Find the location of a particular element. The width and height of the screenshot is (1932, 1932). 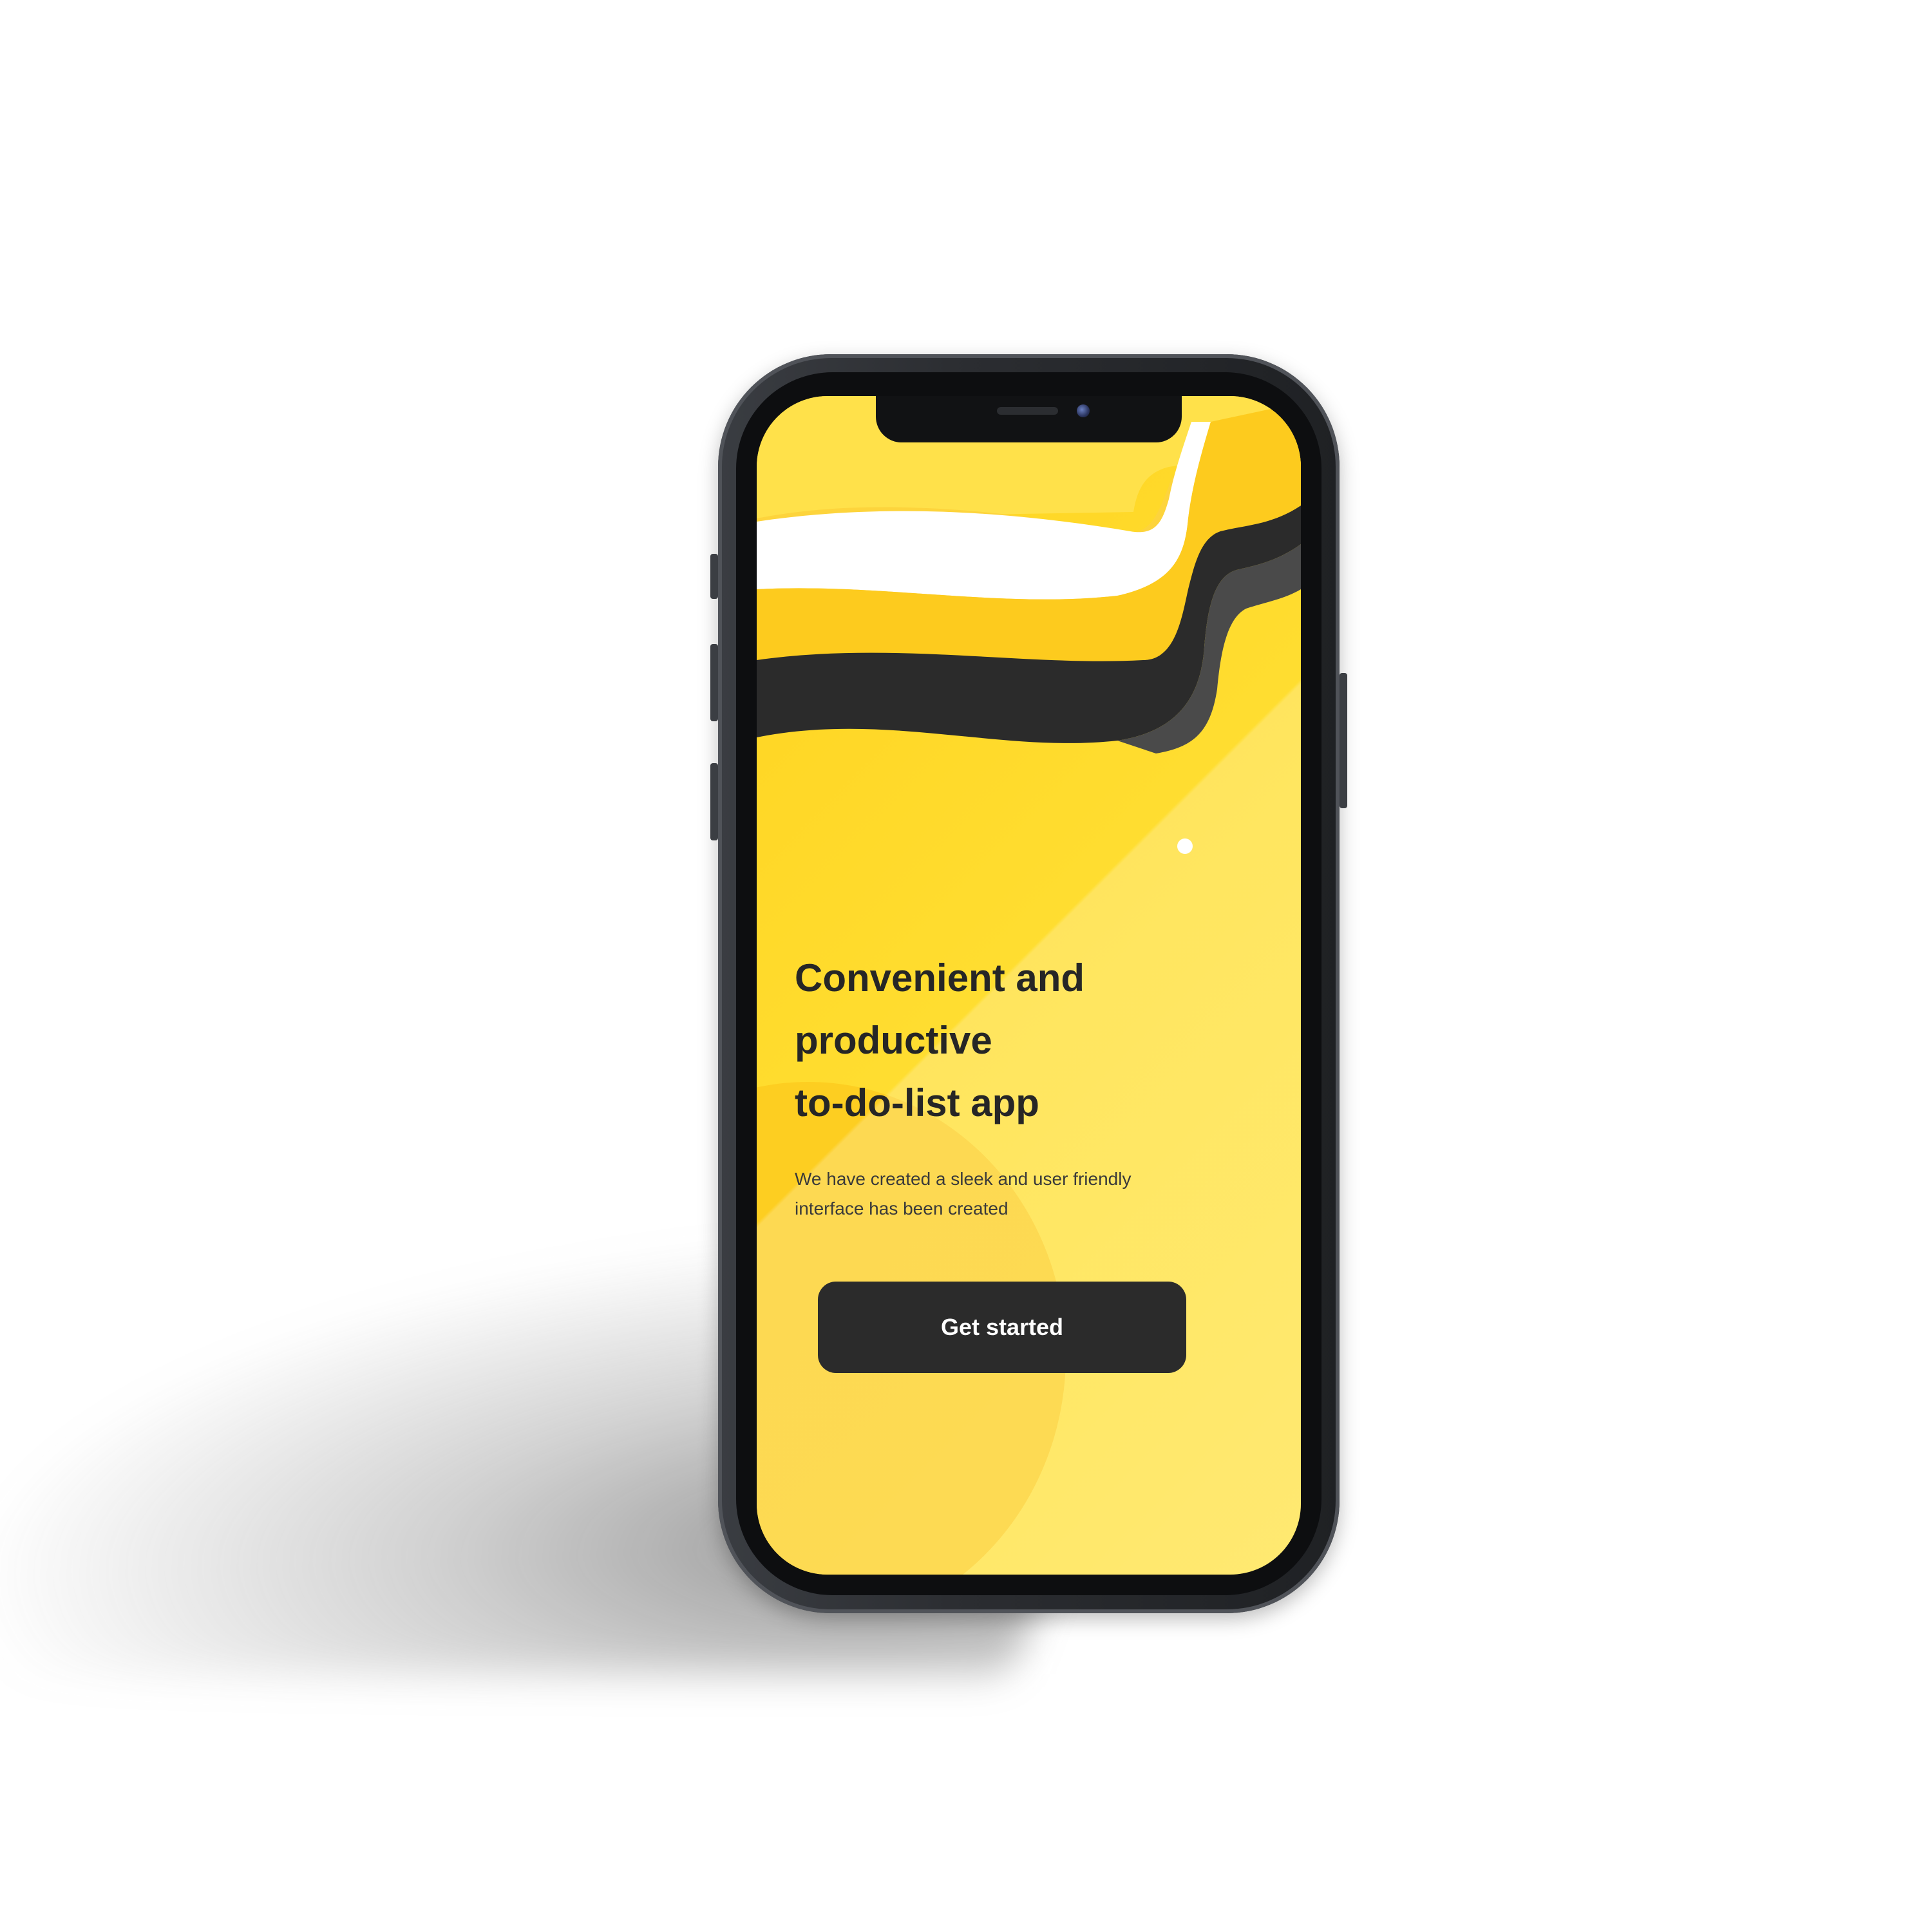

power-button is located at coordinates (1343, 741).